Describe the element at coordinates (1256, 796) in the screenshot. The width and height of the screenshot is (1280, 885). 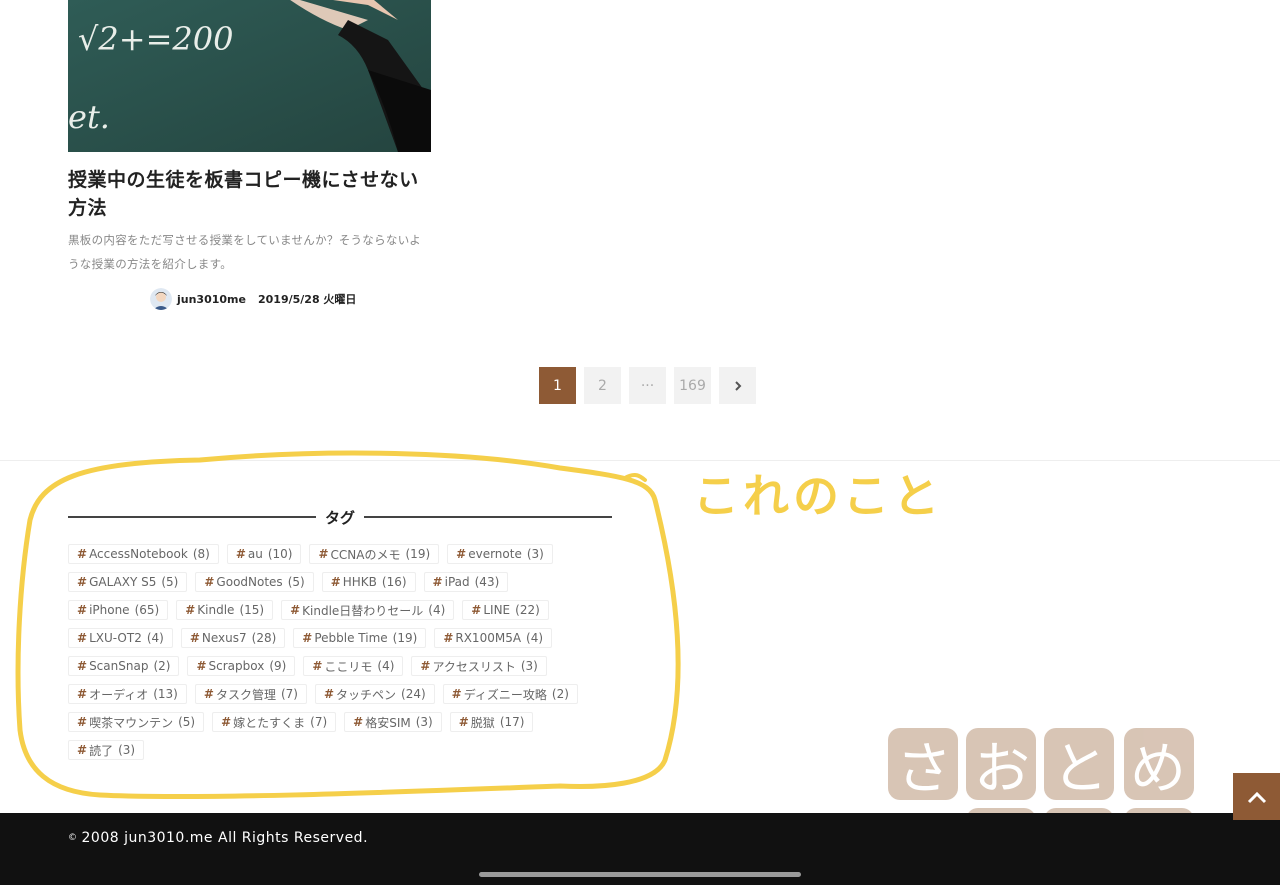
I see `back-to-top-button` at that location.